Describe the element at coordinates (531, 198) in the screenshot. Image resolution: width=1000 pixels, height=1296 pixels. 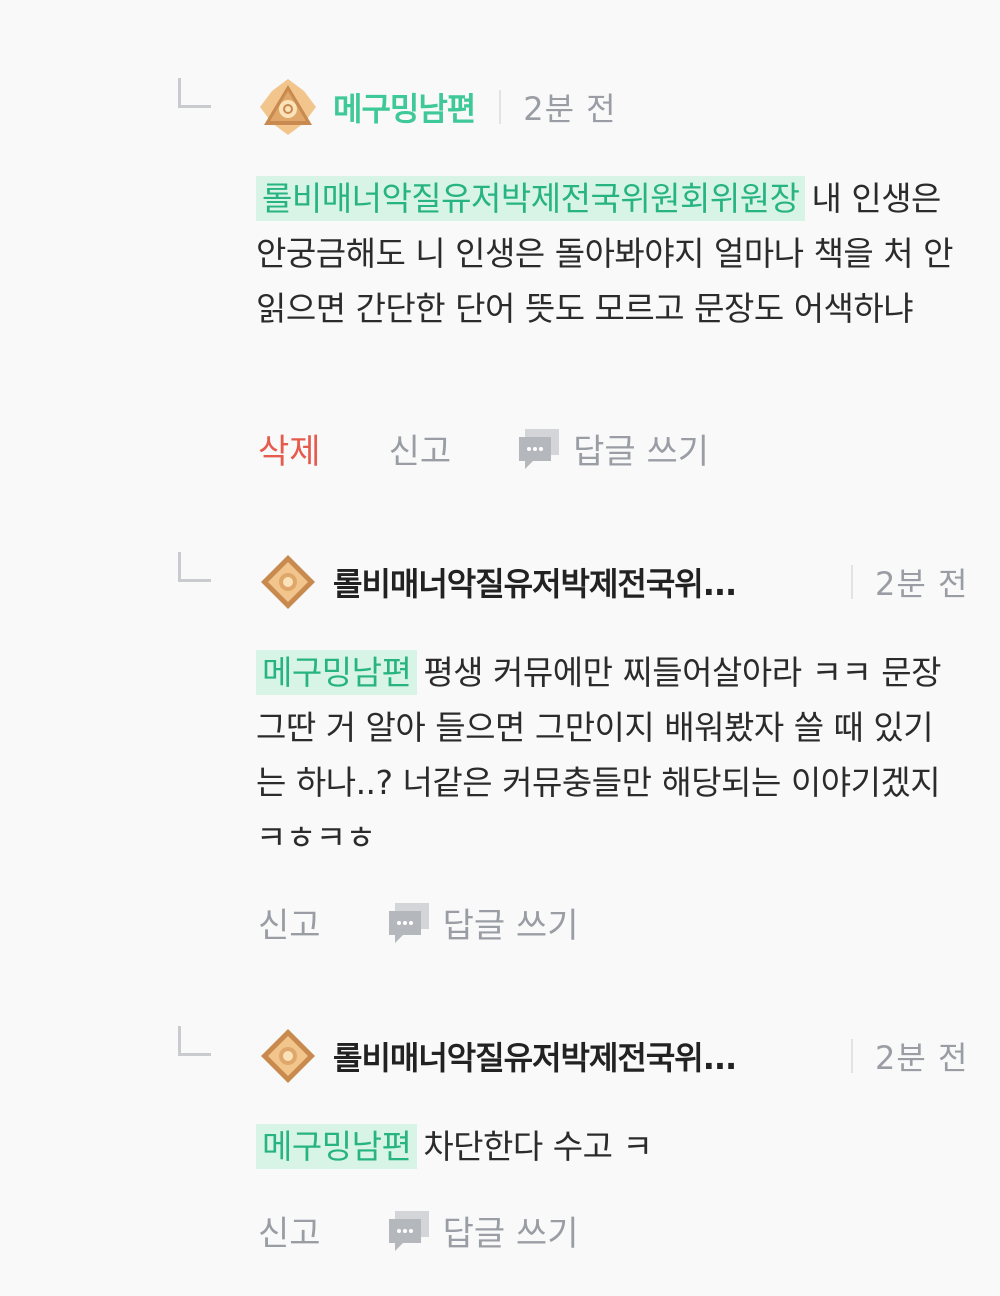
I see `mention-tag: 롤비매너악질유저박제전국위원회위원장` at that location.